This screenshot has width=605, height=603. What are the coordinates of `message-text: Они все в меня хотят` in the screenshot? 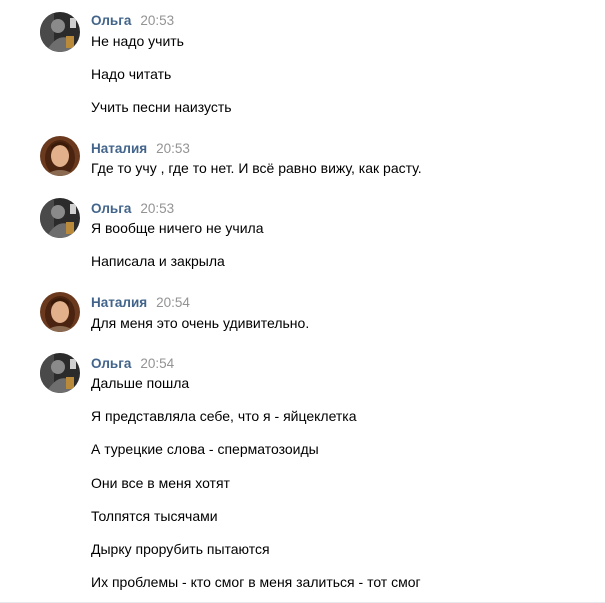 It's located at (160, 483).